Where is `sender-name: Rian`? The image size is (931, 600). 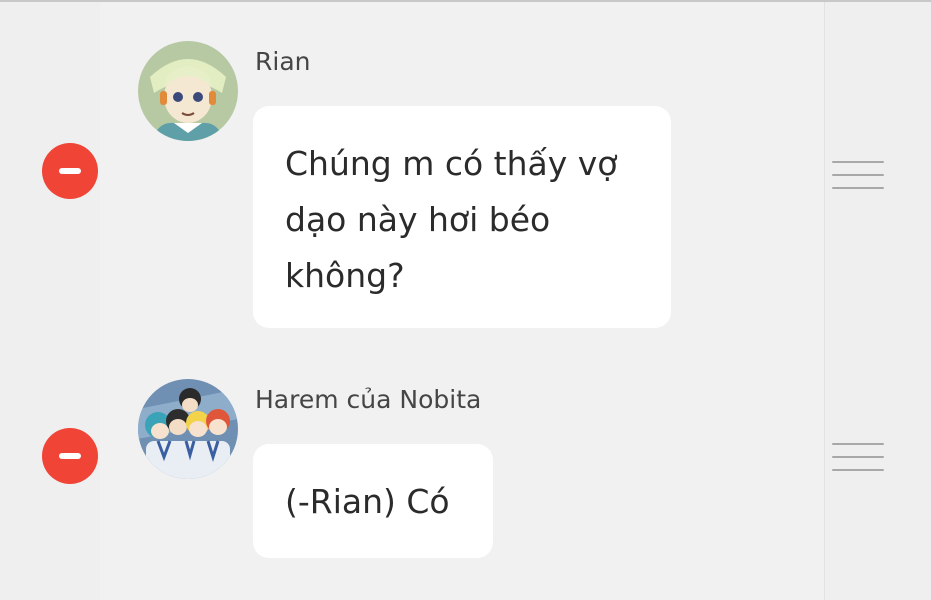 sender-name: Rian is located at coordinates (283, 61).